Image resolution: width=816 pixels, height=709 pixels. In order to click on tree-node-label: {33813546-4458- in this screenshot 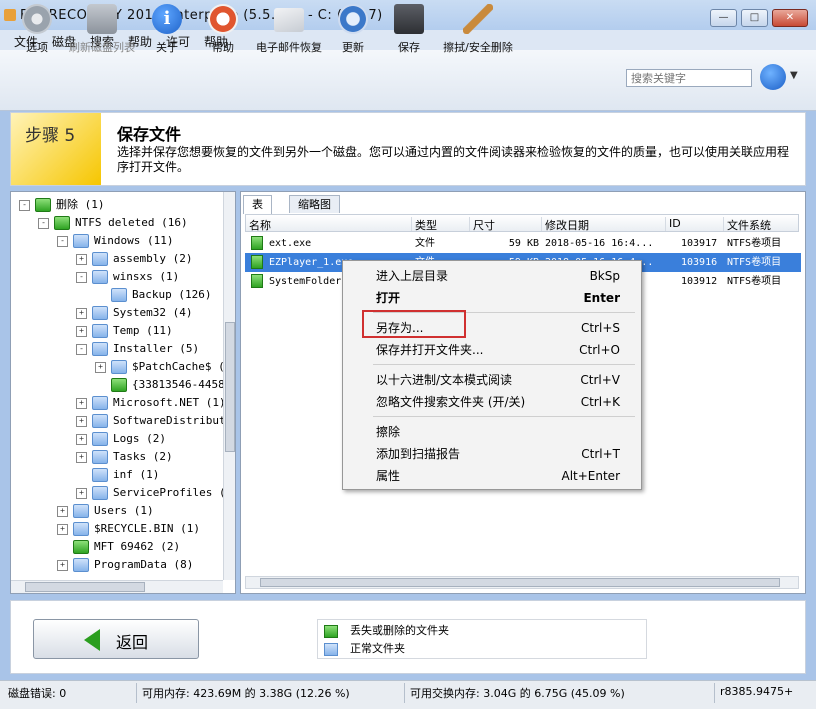, I will do `click(182, 384)`.